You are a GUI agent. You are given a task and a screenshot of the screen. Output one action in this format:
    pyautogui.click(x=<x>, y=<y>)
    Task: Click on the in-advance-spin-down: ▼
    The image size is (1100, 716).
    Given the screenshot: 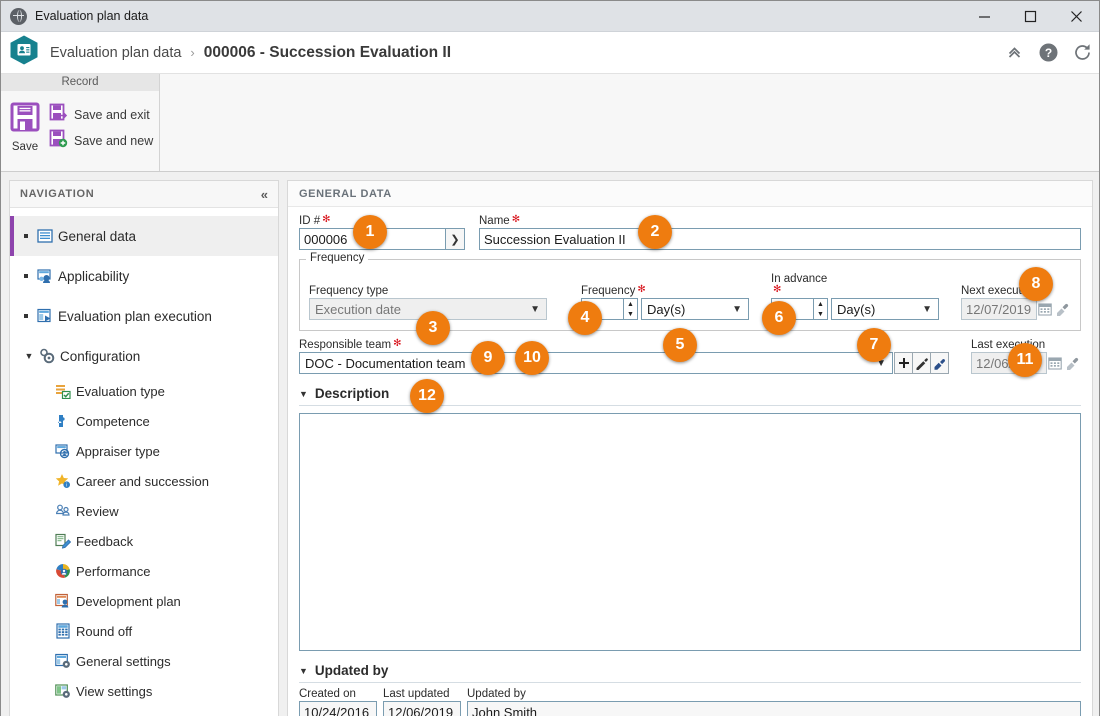 What is the action you would take?
    pyautogui.click(x=820, y=314)
    